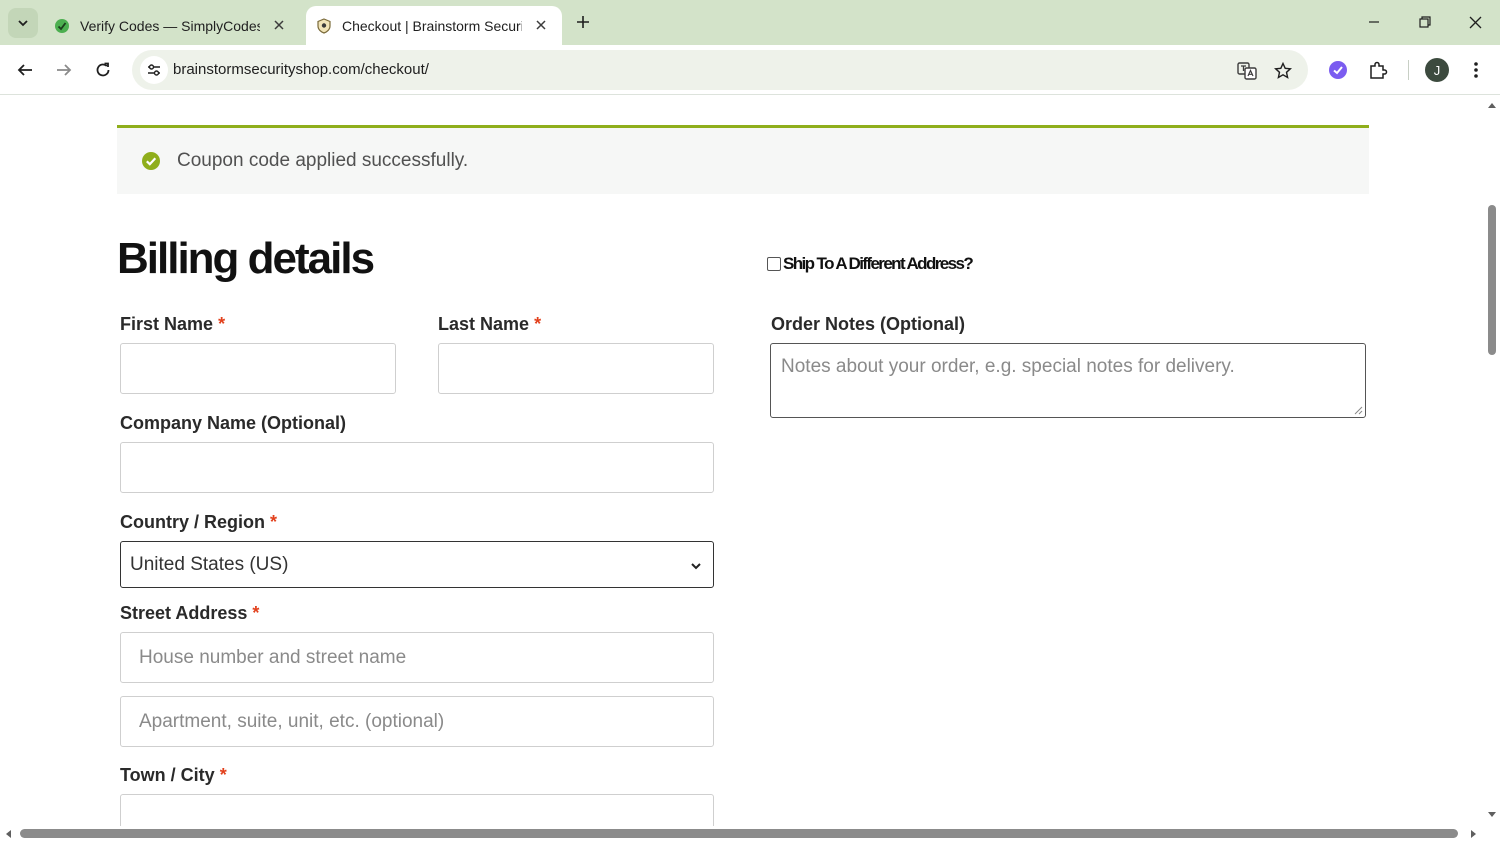  Describe the element at coordinates (246, 258) in the screenshot. I see `billing-details-heading: Billing details` at that location.